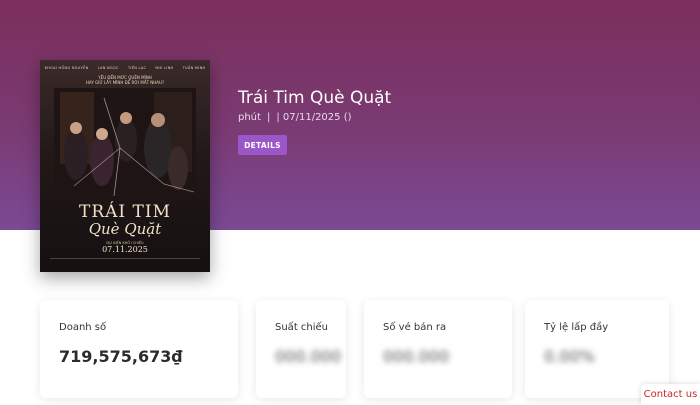 This screenshot has width=700, height=405. Describe the element at coordinates (262, 145) in the screenshot. I see `details-button: DETAILS` at that location.